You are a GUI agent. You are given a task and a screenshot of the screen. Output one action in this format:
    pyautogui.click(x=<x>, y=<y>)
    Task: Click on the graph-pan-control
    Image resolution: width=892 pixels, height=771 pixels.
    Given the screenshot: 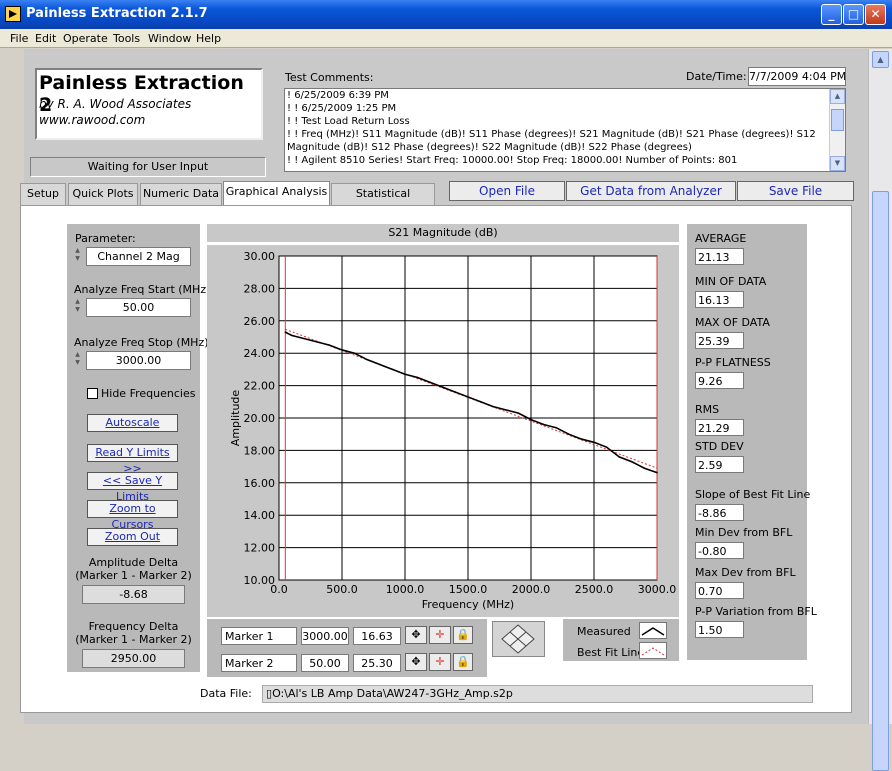 What is the action you would take?
    pyautogui.click(x=518, y=639)
    